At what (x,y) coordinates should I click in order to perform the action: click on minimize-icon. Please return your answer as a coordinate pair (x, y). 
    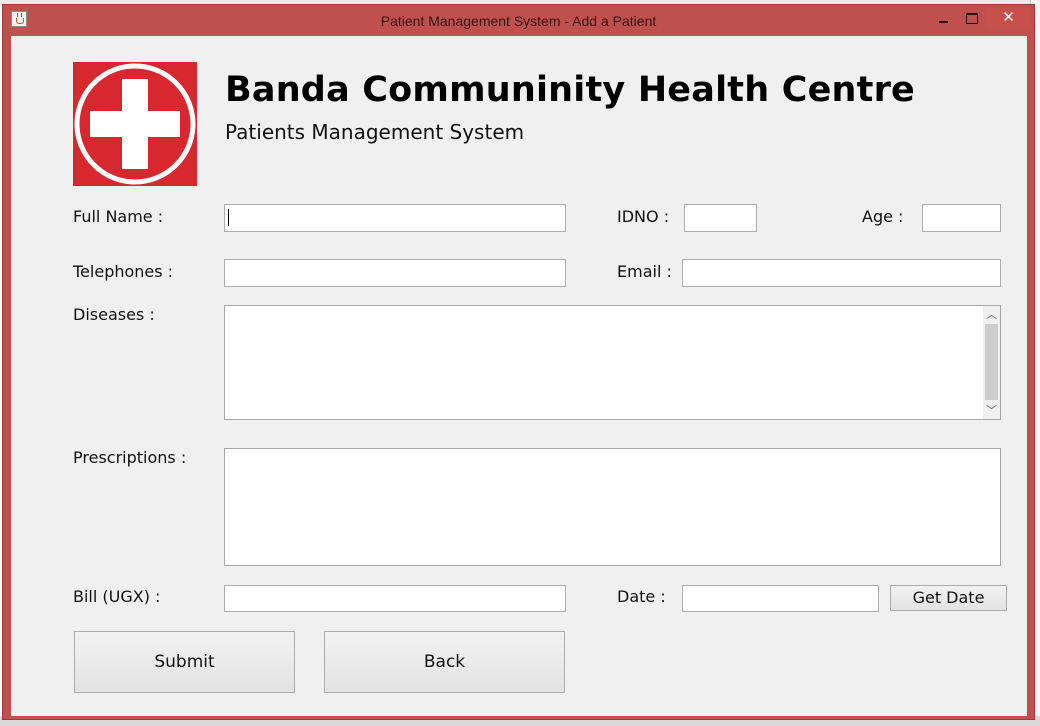
    Looking at the image, I should click on (943, 22).